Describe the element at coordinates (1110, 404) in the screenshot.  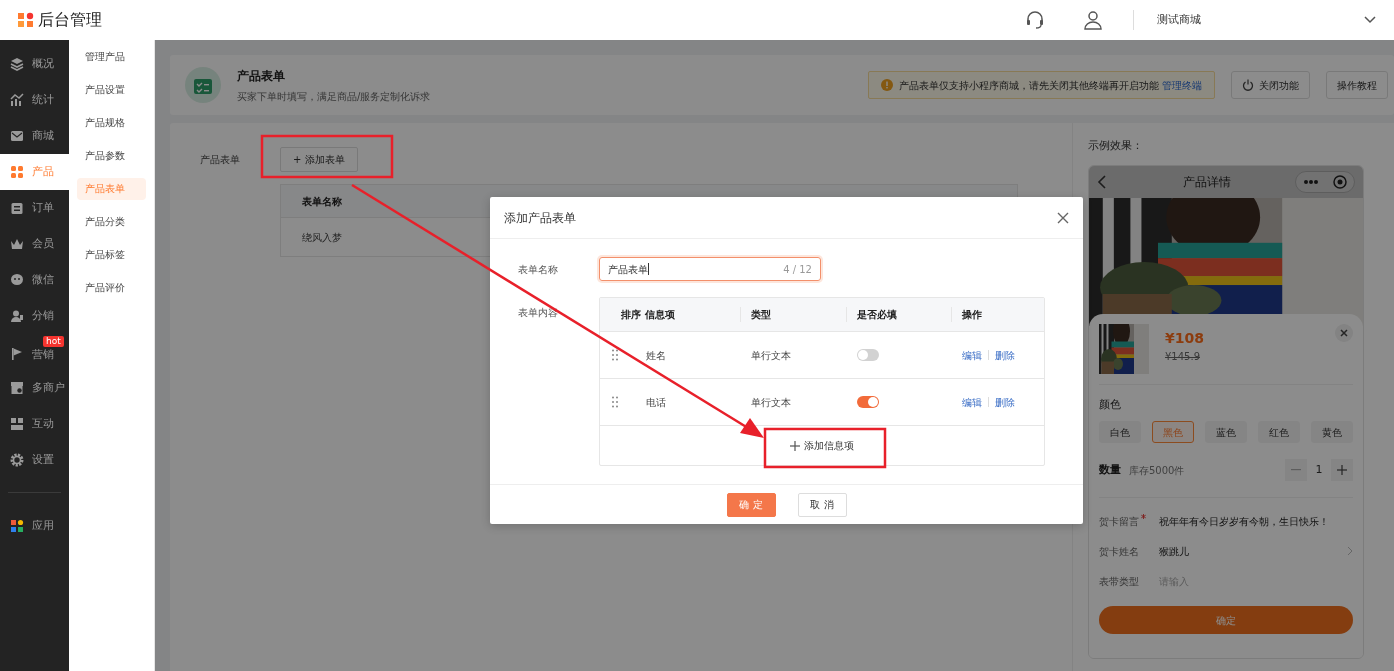
I see `color-label: 颜色` at that location.